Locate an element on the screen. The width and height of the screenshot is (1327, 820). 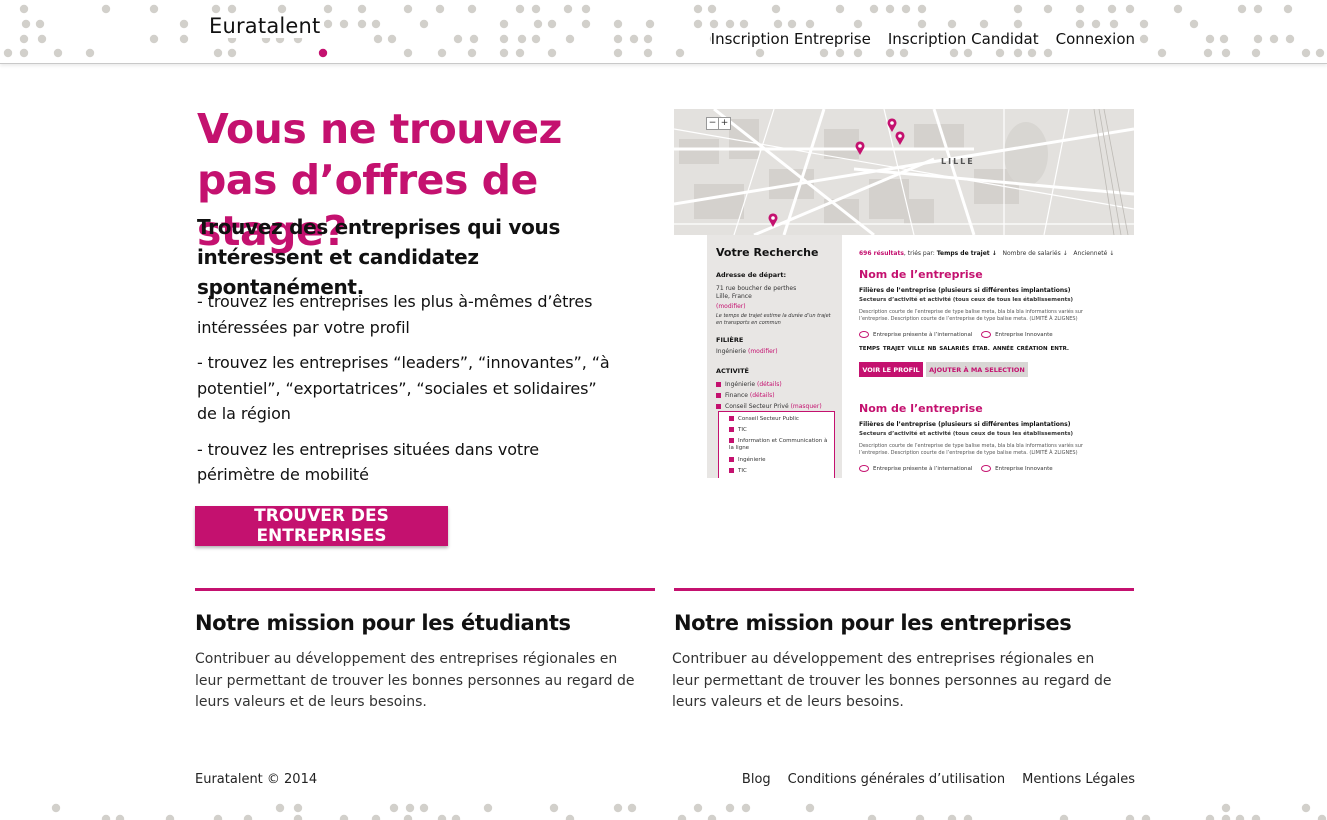
filiere-value: Ingénierie (modifier) is located at coordinates (747, 351).